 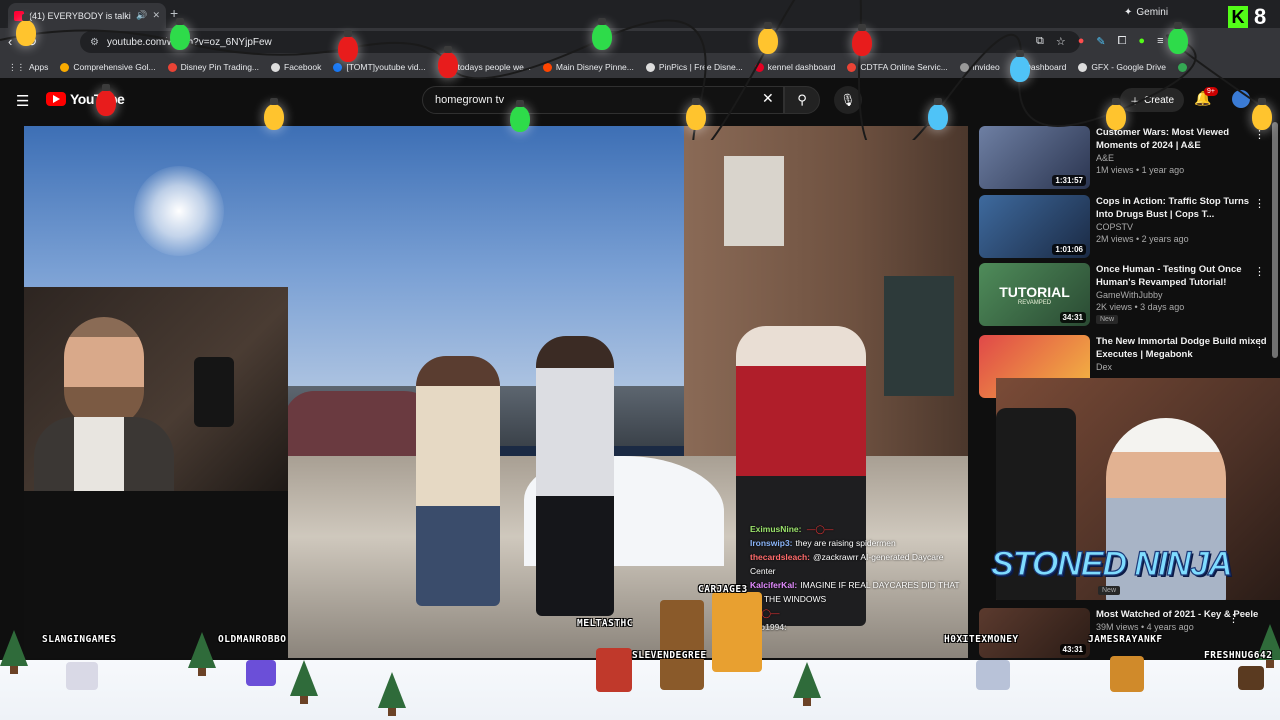 What do you see at coordinates (22, 101) in the screenshot?
I see `menu-hamburger-icon: ☰` at bounding box center [22, 101].